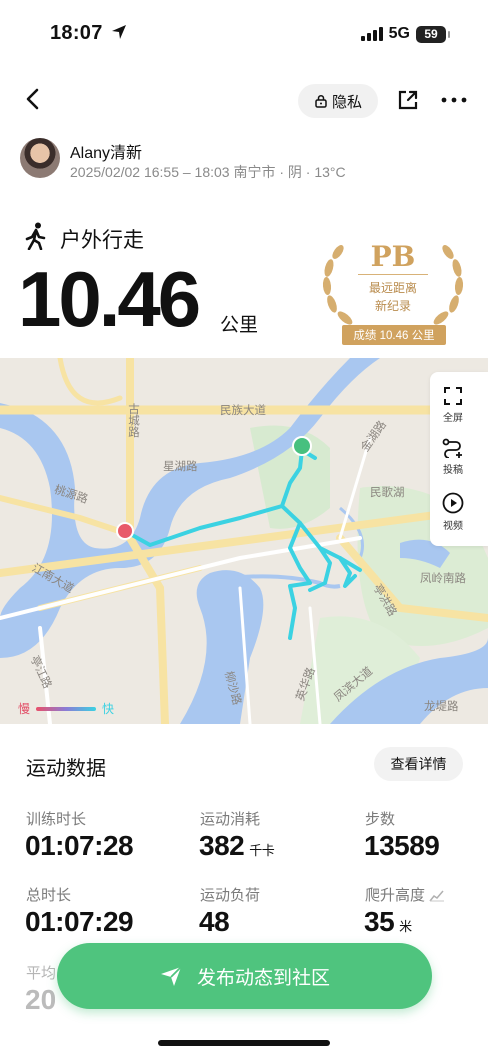  Describe the element at coordinates (41, 999) in the screenshot. I see `stat-value-partial: 20` at that location.